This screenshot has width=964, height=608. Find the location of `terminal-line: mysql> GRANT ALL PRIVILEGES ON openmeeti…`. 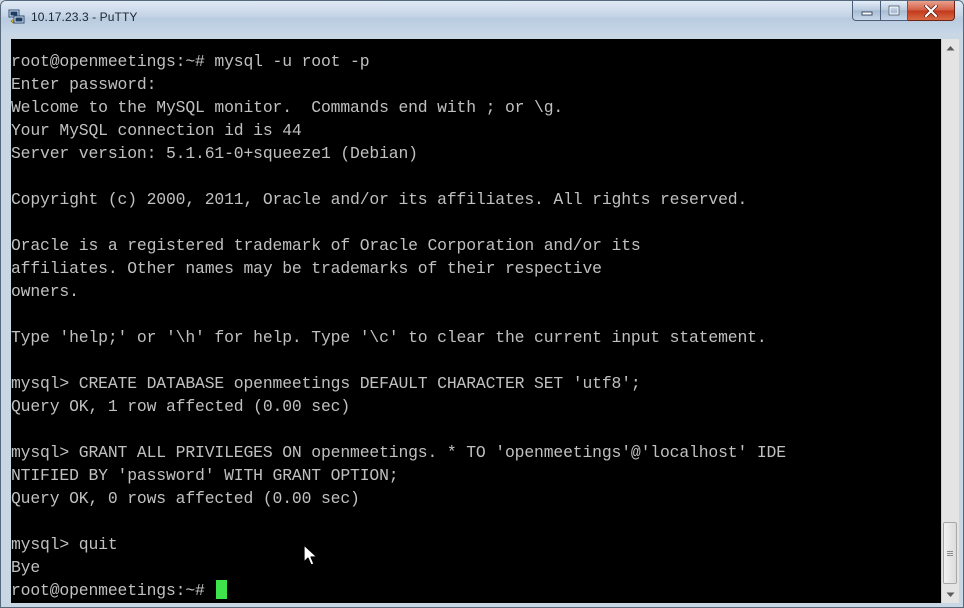

terminal-line: mysql> GRANT ALL PRIVILEGES ON openmeeti… is located at coordinates (398, 452).